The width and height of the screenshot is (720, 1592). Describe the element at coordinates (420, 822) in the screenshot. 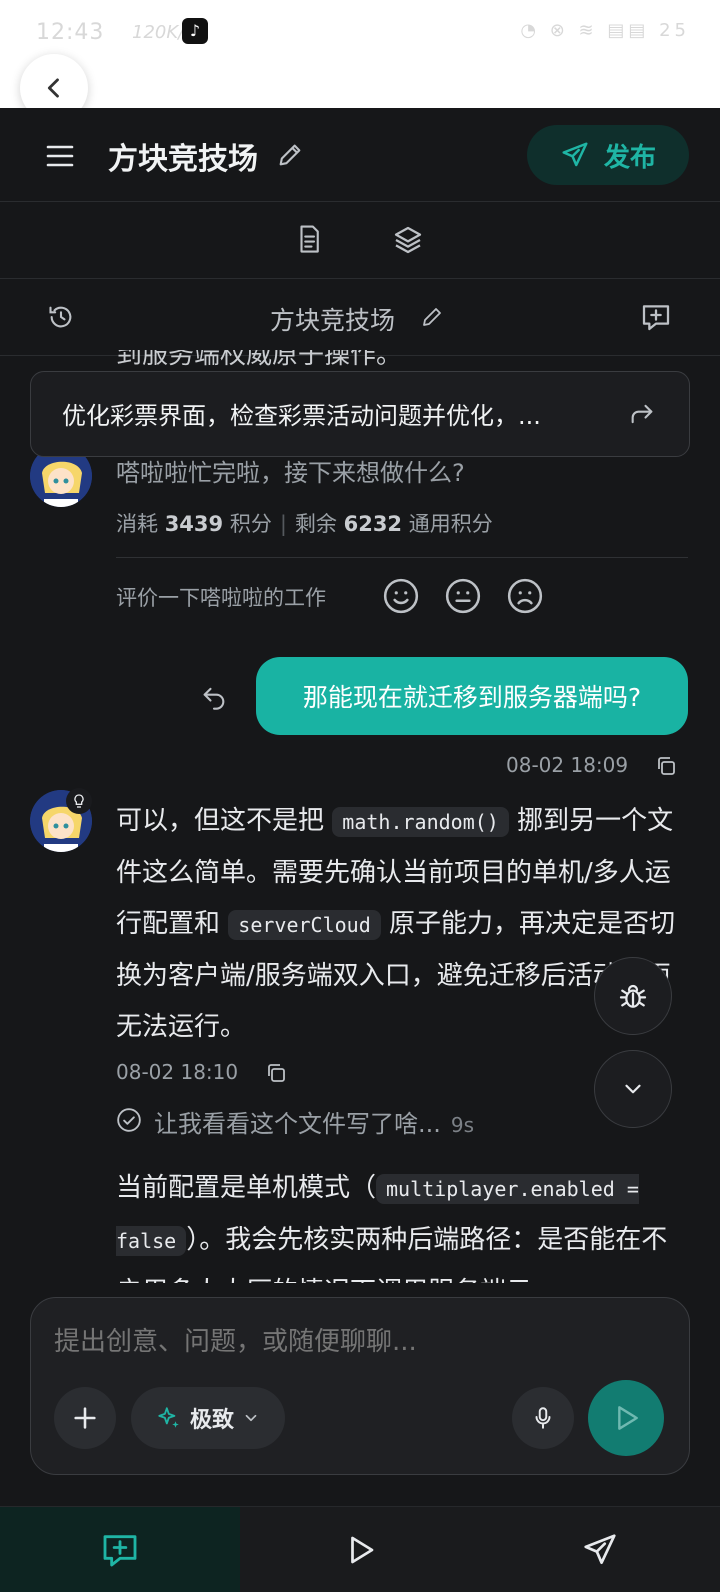

I see `inline-code: math.random()` at that location.